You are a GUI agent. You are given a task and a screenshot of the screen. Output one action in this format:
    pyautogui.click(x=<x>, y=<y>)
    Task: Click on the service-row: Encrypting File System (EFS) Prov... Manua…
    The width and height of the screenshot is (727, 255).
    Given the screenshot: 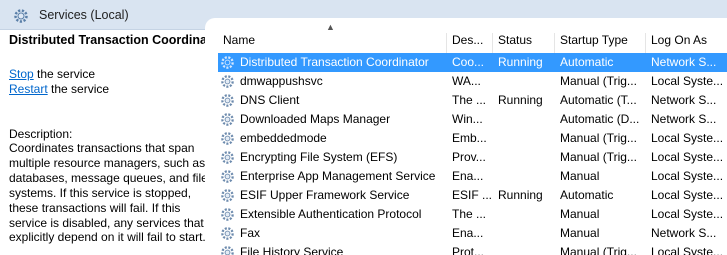 What is the action you would take?
    pyautogui.click(x=472, y=157)
    